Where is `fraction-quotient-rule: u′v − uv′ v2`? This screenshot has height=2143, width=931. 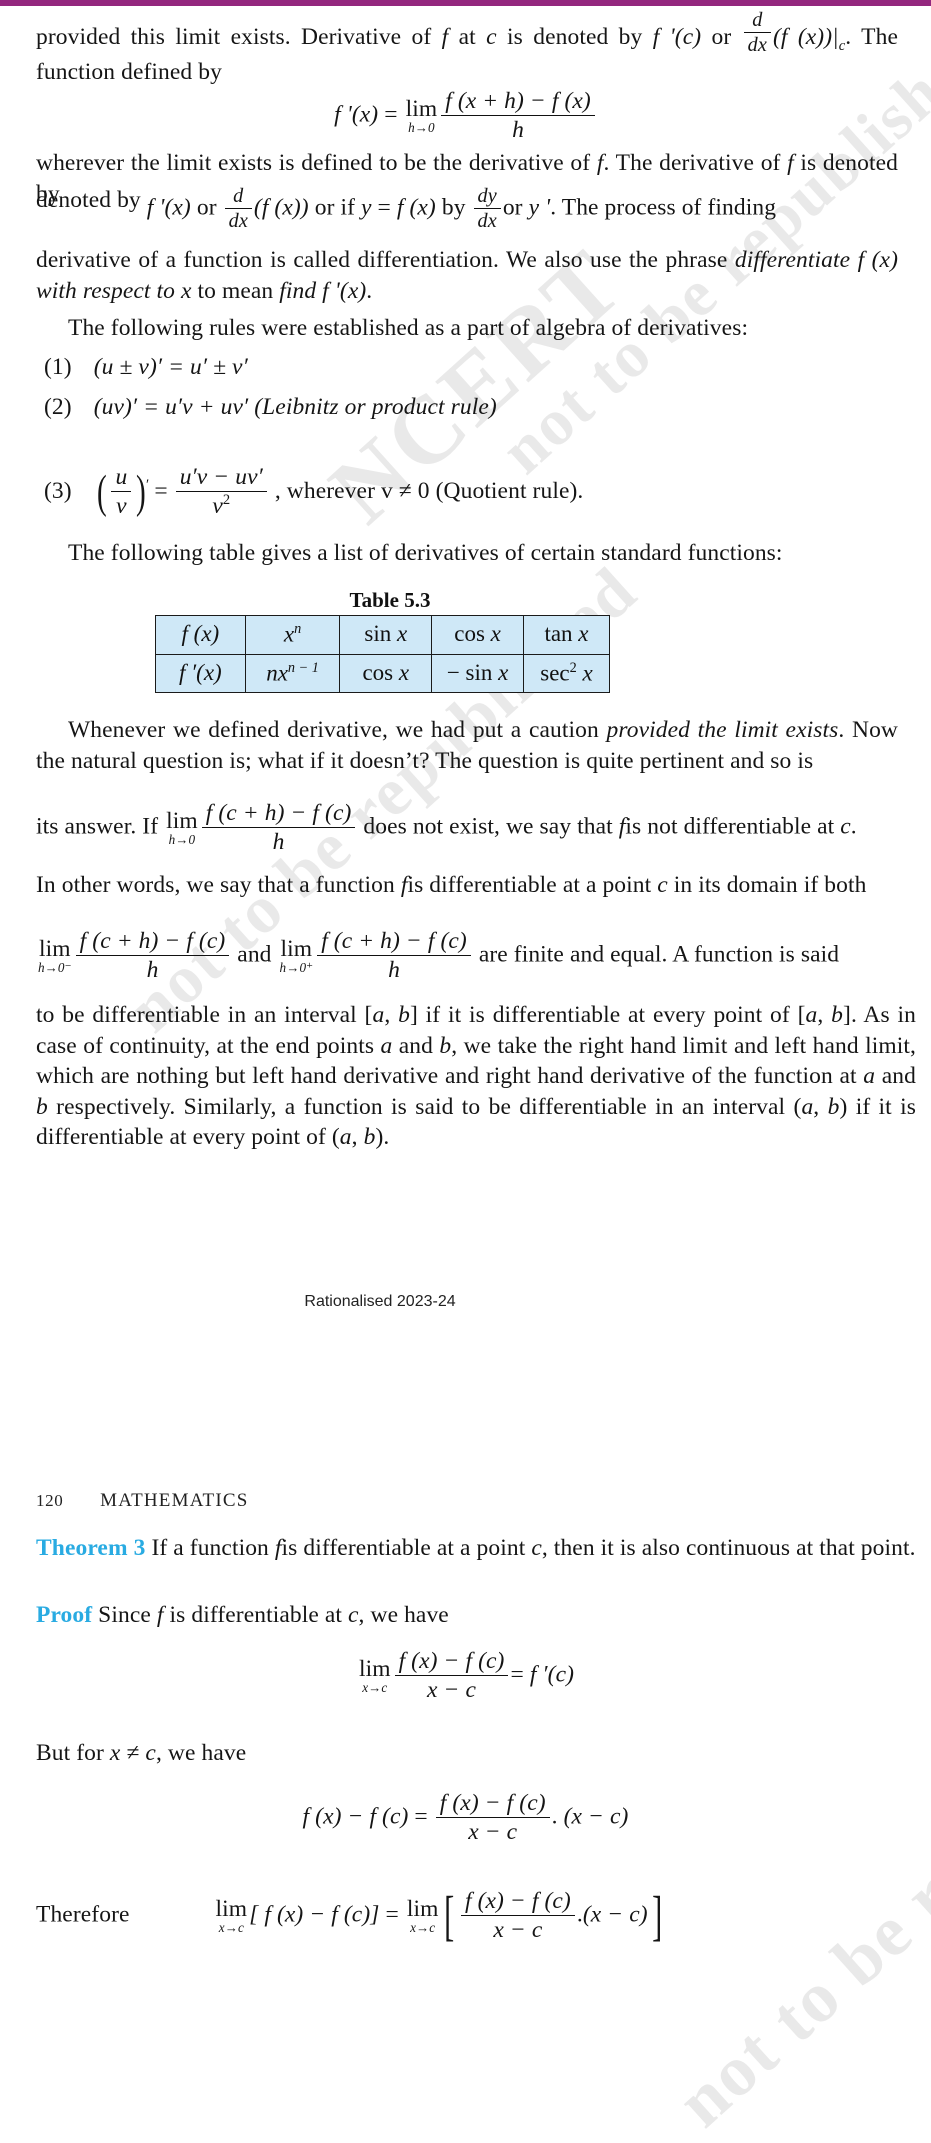 fraction-quotient-rule: u′v − uv′ v2 is located at coordinates (221, 492).